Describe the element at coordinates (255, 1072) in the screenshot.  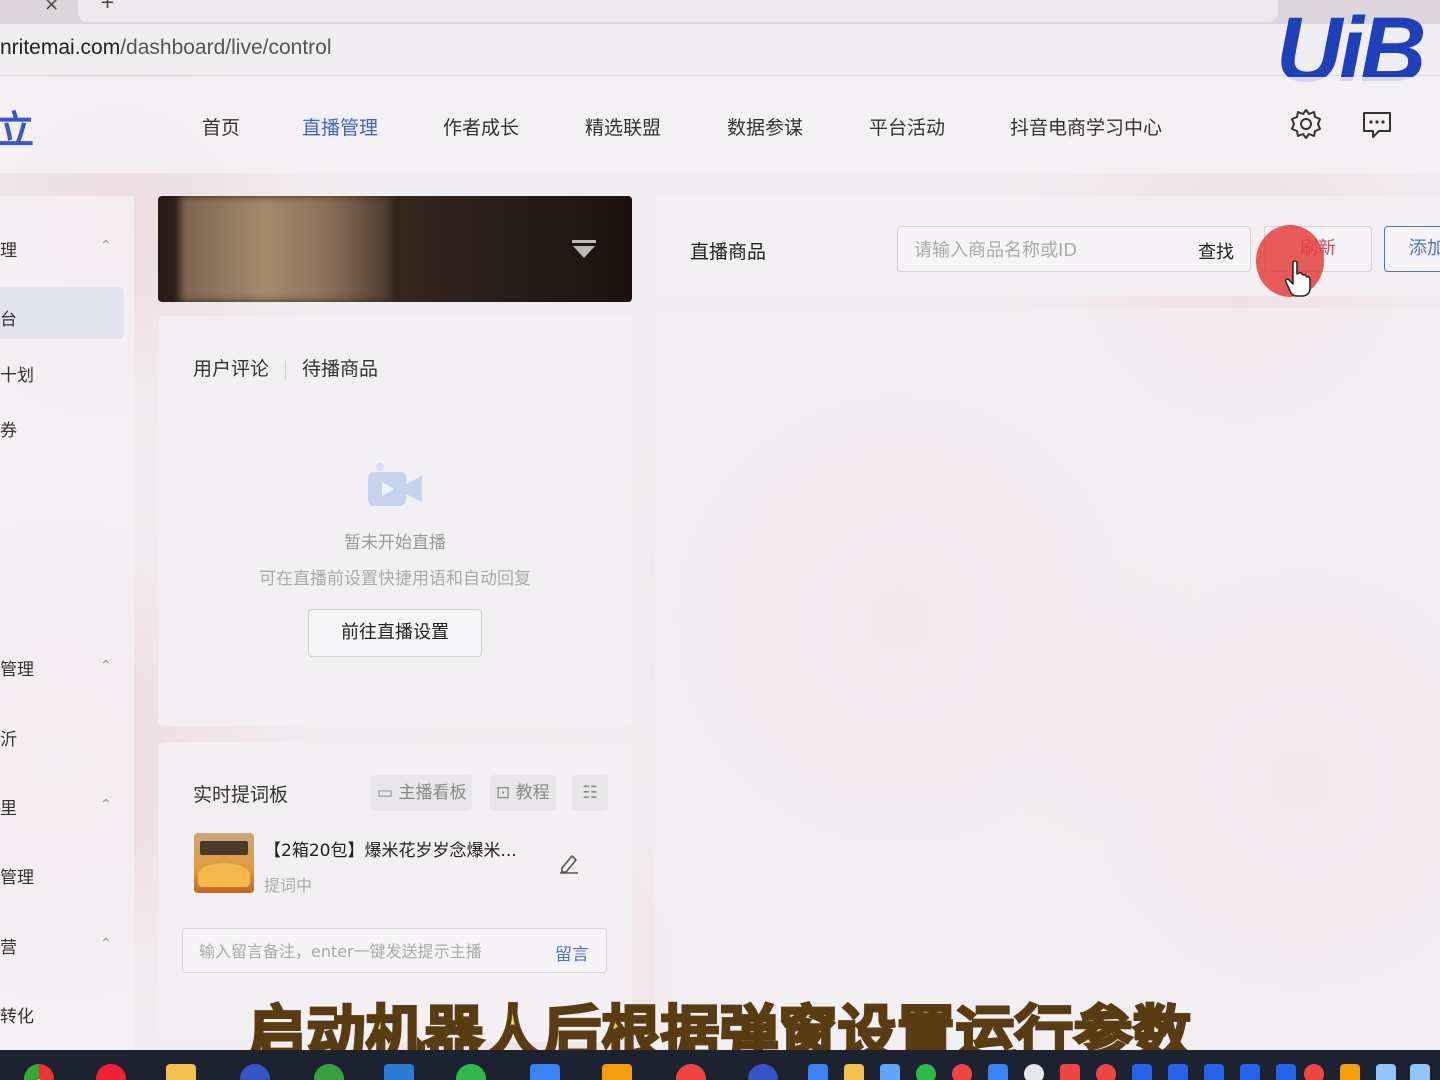
I see `uib-app-icon` at that location.